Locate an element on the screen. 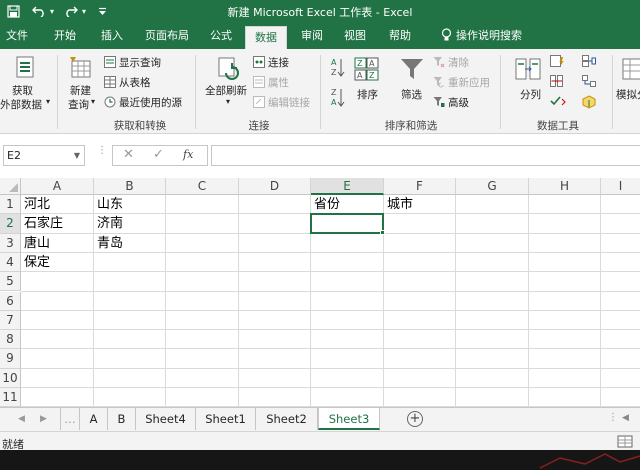  normal-view-icon is located at coordinates (625, 441).